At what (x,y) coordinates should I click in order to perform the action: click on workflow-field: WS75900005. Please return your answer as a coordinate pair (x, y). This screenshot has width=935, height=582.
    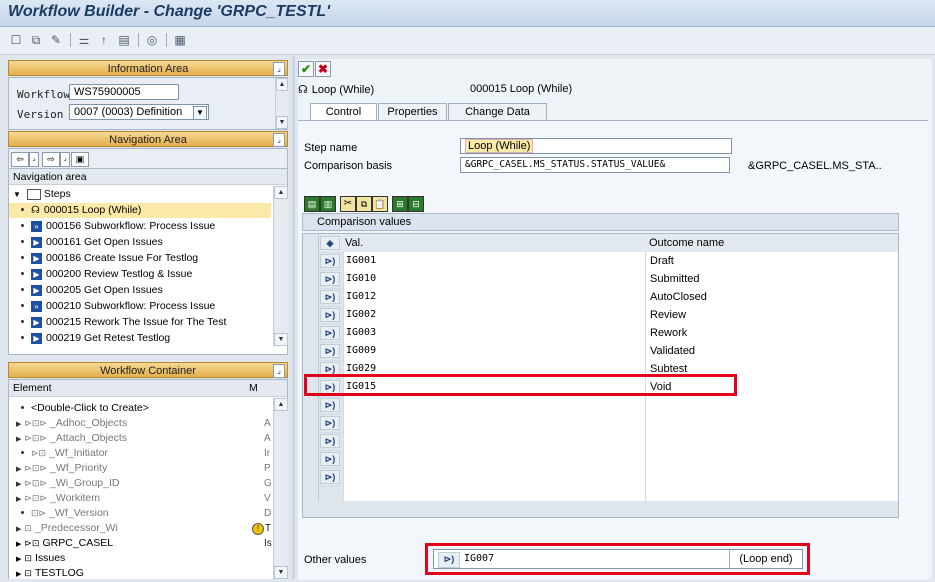
    Looking at the image, I should click on (124, 92).